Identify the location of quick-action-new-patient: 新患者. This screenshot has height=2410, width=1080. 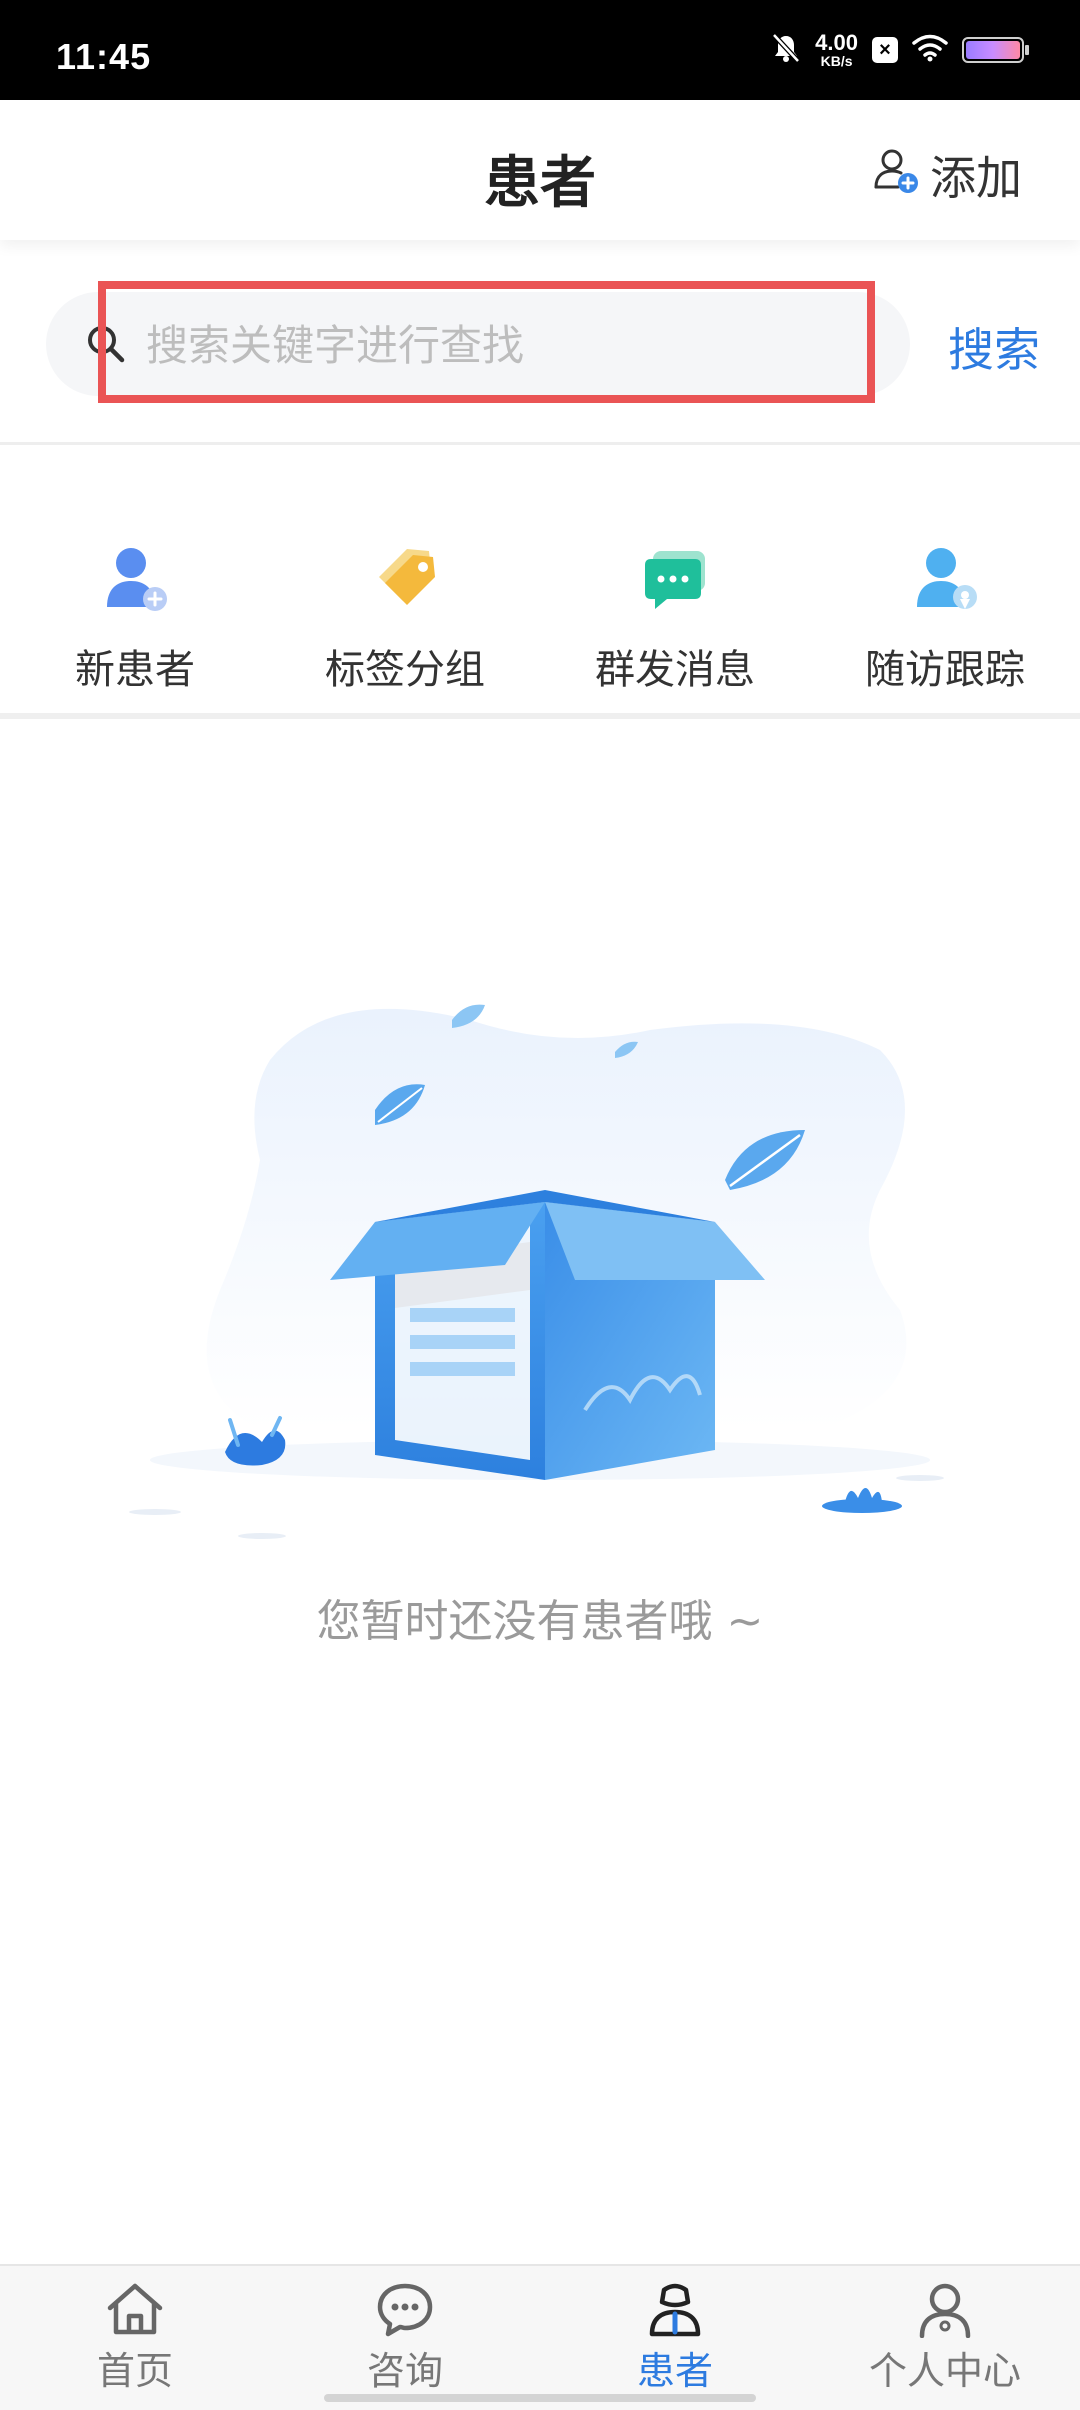
(135, 579).